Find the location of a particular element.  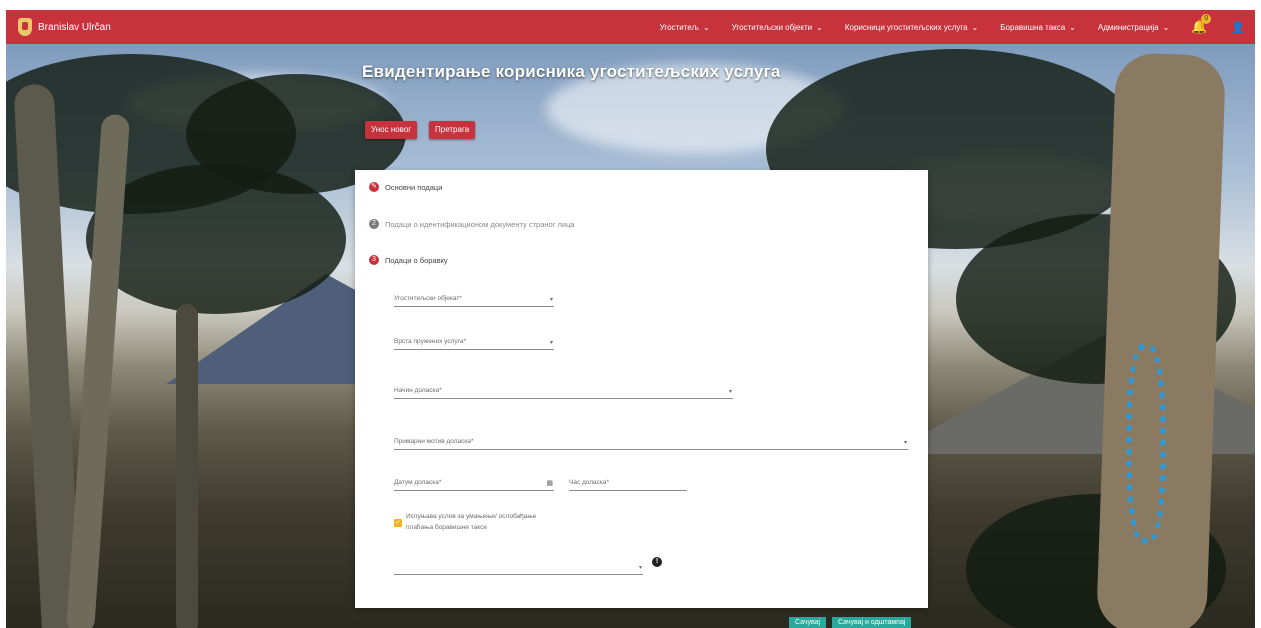

facility-select: Угоститељски објекат* ▾ is located at coordinates (474, 299).